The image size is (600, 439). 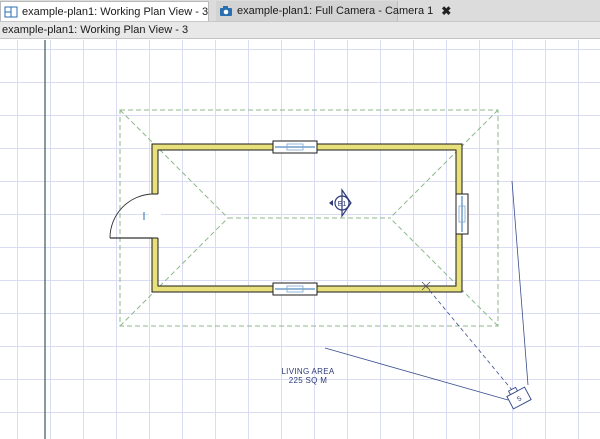 I want to click on tab-working-plan-view: example-plan1: Working Plan View - 3 ✖, so click(x=113, y=11).